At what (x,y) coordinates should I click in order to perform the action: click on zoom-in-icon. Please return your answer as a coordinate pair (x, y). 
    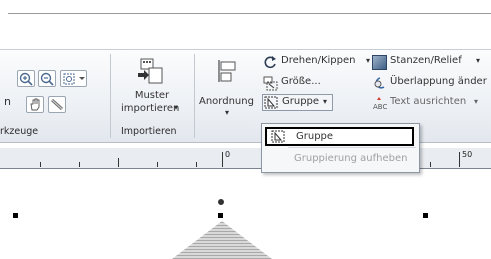
    Looking at the image, I should click on (26, 79).